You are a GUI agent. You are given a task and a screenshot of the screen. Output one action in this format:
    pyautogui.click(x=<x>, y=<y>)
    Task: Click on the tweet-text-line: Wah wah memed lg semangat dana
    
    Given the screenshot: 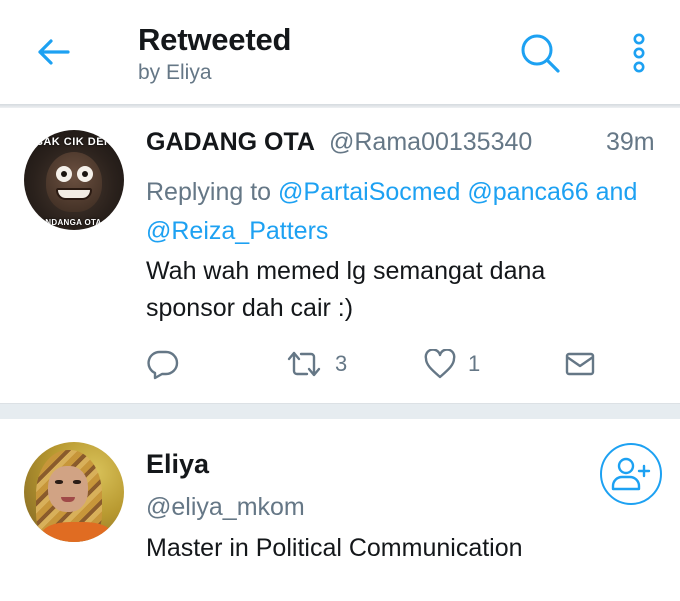 What is the action you would take?
    pyautogui.click(x=346, y=271)
    